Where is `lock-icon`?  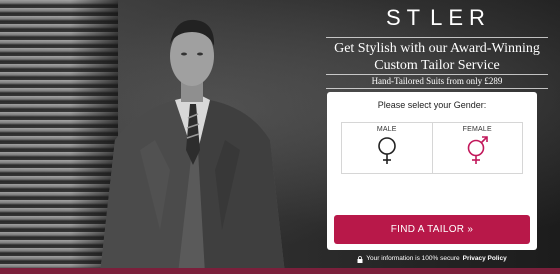
lock-icon is located at coordinates (360, 259).